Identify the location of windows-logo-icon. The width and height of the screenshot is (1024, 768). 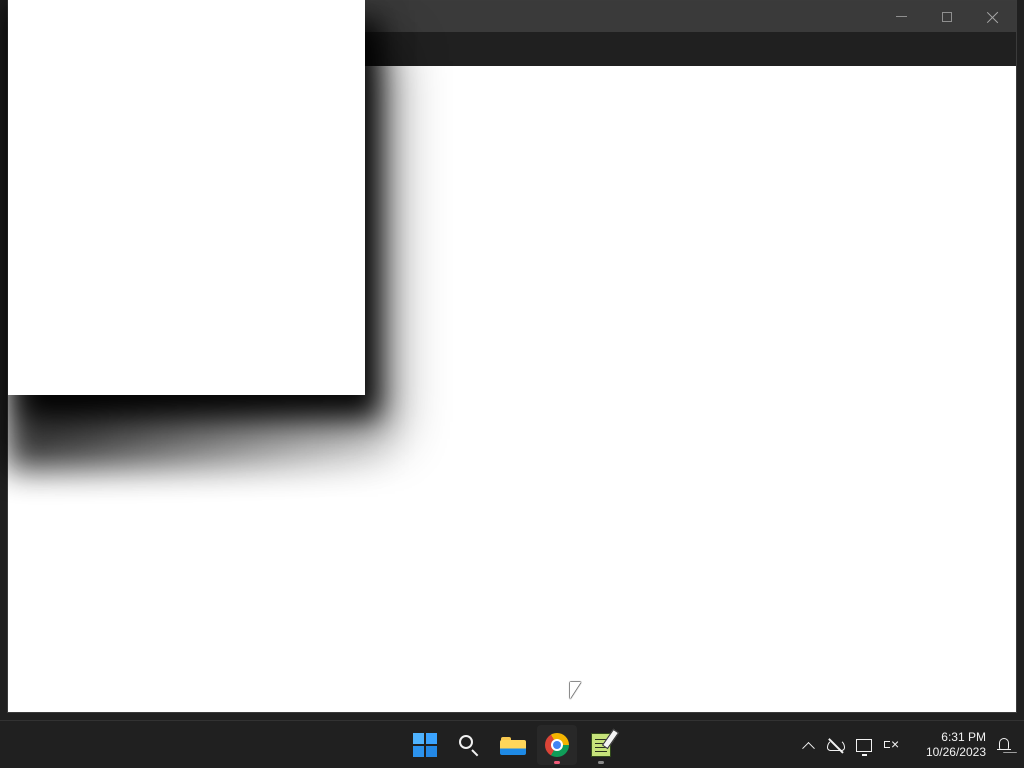
(425, 745).